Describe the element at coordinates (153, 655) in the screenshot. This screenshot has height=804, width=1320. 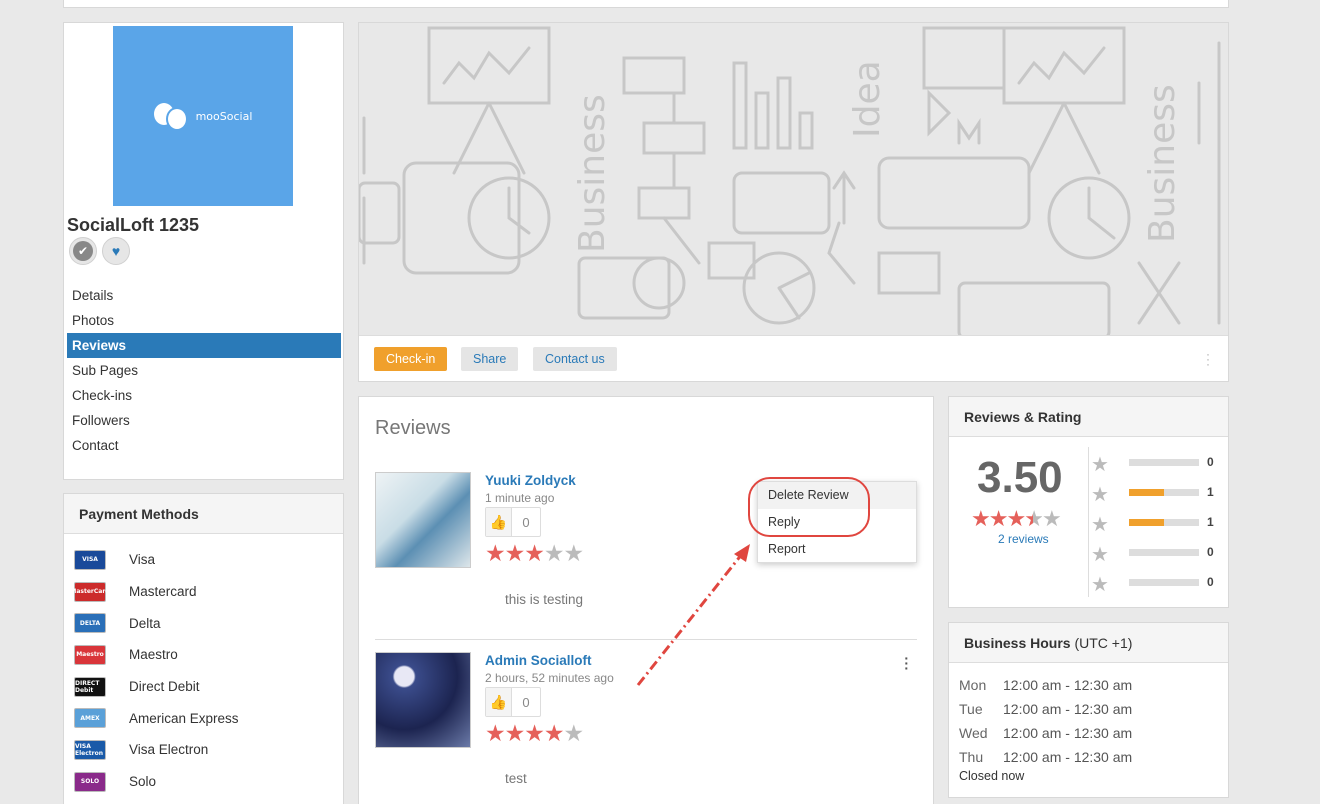
I see `payment-method-label: Maestro` at that location.